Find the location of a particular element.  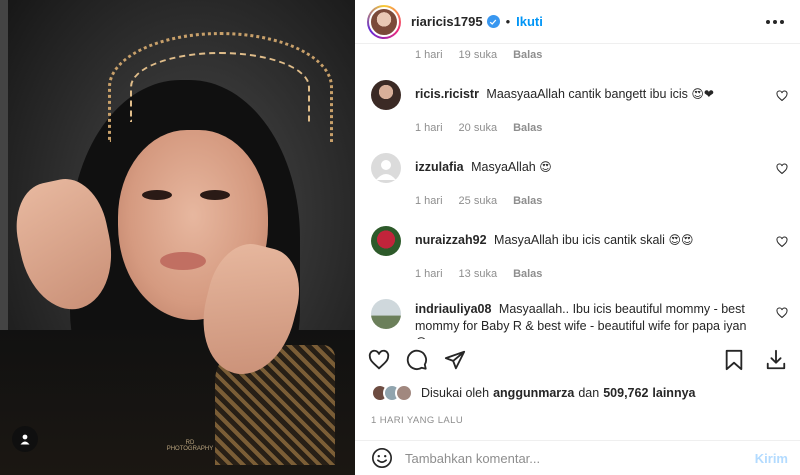

comment-likes: 25 suka is located at coordinates (478, 201).